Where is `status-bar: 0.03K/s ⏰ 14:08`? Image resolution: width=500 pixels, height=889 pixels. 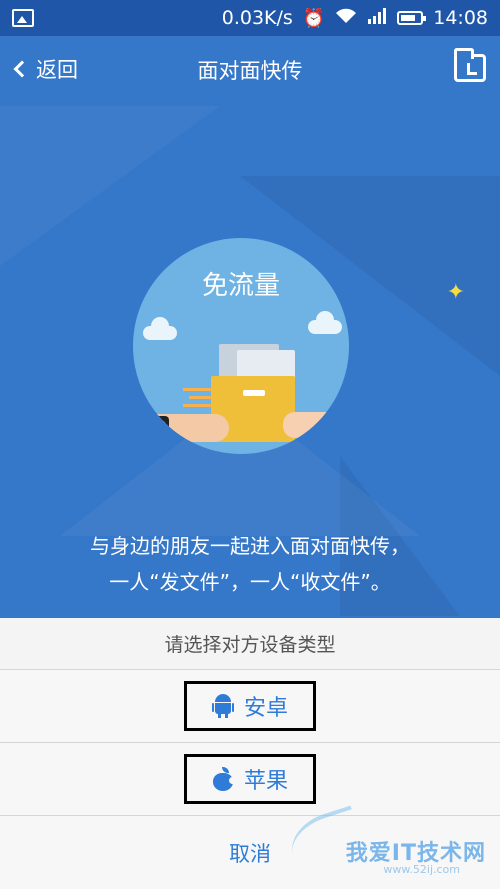
status-bar: 0.03K/s ⏰ 14:08 is located at coordinates (250, 18).